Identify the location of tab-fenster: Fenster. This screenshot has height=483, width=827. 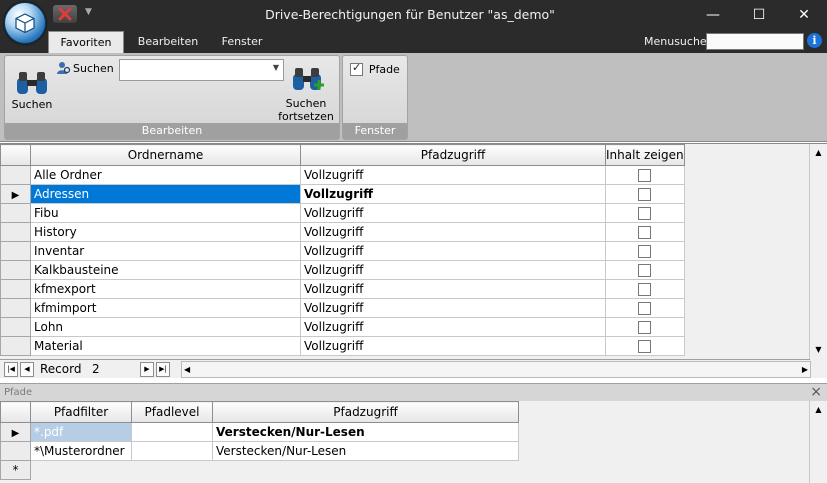
(242, 42).